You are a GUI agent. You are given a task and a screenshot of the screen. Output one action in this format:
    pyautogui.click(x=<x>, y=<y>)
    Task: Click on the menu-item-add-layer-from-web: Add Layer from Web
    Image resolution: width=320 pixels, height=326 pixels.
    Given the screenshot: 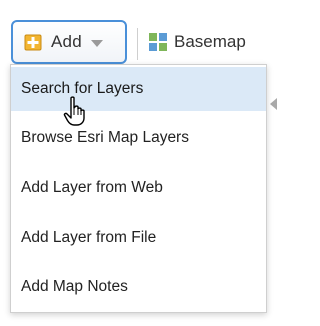 What is the action you would take?
    pyautogui.click(x=138, y=188)
    